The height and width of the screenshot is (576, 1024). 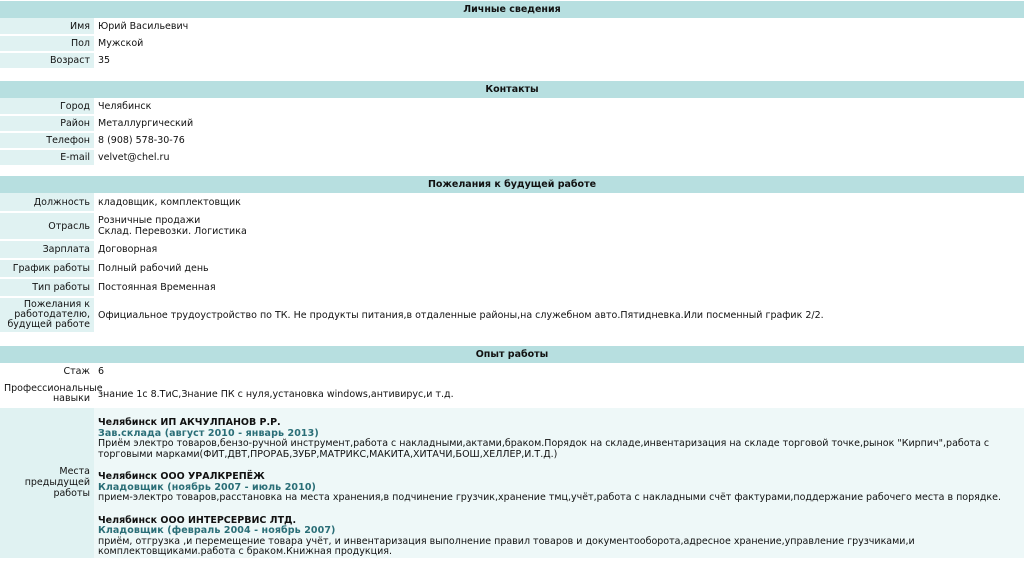 I want to click on table-row: Стаж 6, so click(x=512, y=371).